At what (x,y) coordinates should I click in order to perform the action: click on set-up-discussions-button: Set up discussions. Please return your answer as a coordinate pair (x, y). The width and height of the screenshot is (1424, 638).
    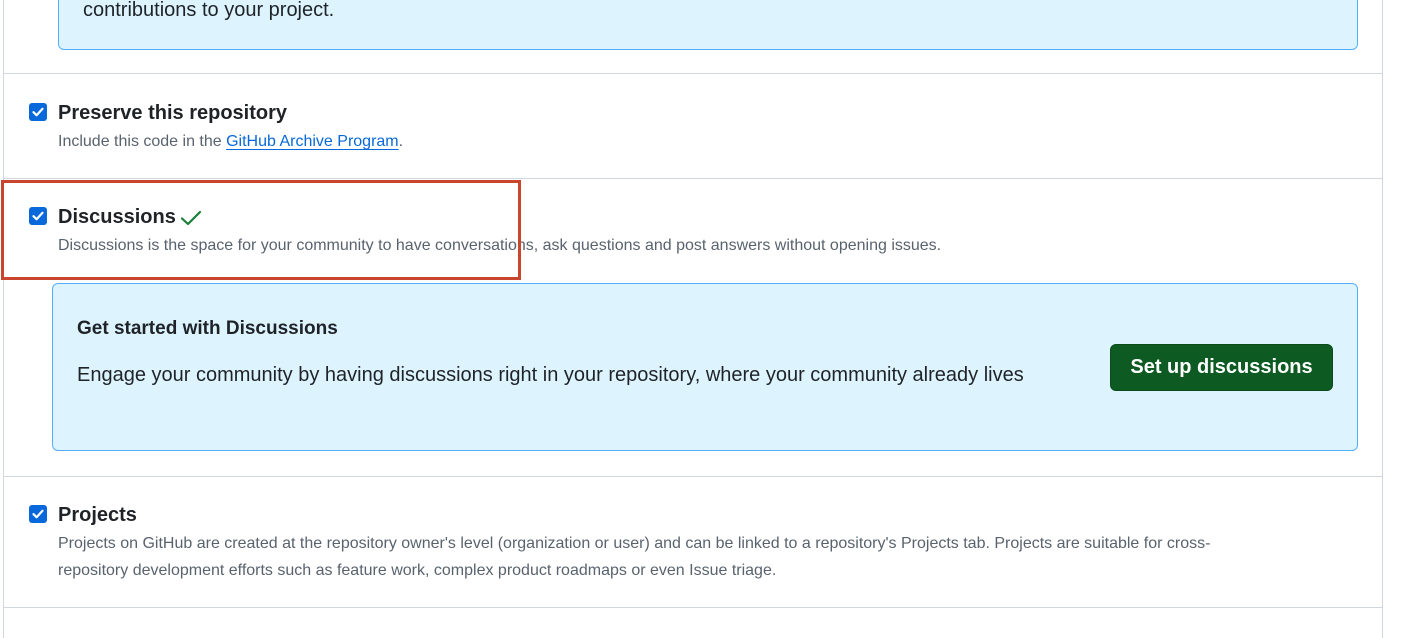
    Looking at the image, I should click on (1221, 367).